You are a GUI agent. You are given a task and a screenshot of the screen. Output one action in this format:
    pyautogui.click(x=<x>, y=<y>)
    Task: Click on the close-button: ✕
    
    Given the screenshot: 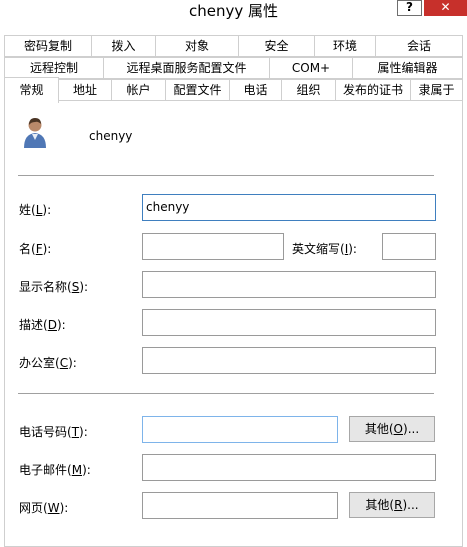 What is the action you would take?
    pyautogui.click(x=445, y=8)
    